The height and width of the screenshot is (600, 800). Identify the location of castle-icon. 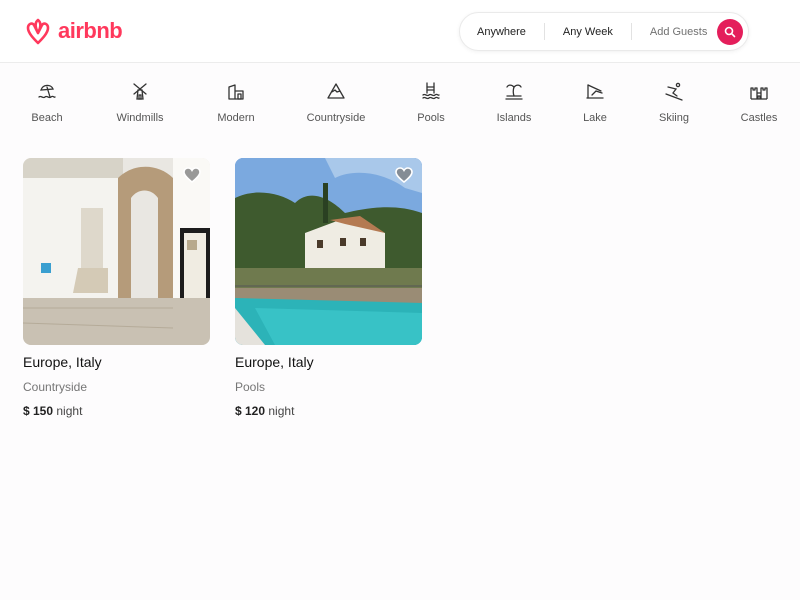
(759, 91).